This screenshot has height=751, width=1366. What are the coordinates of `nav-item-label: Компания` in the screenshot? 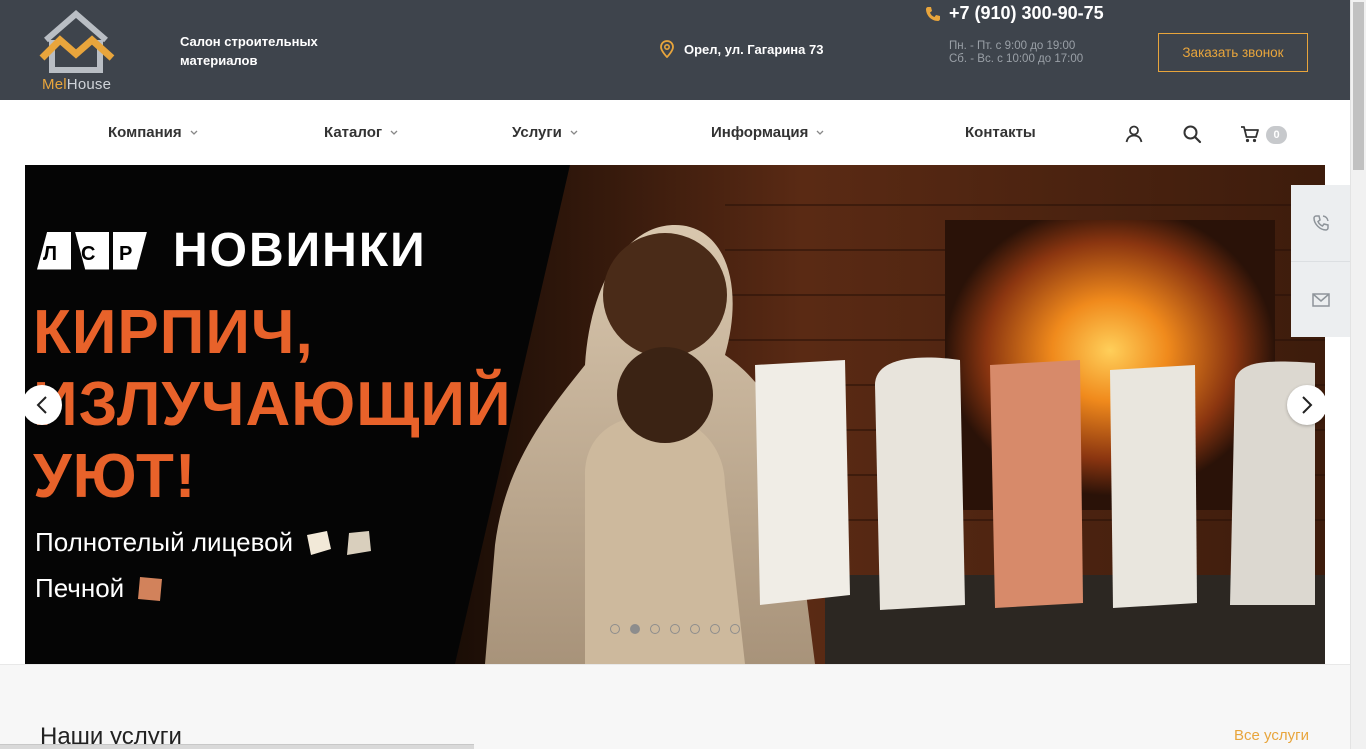 It's located at (145, 132).